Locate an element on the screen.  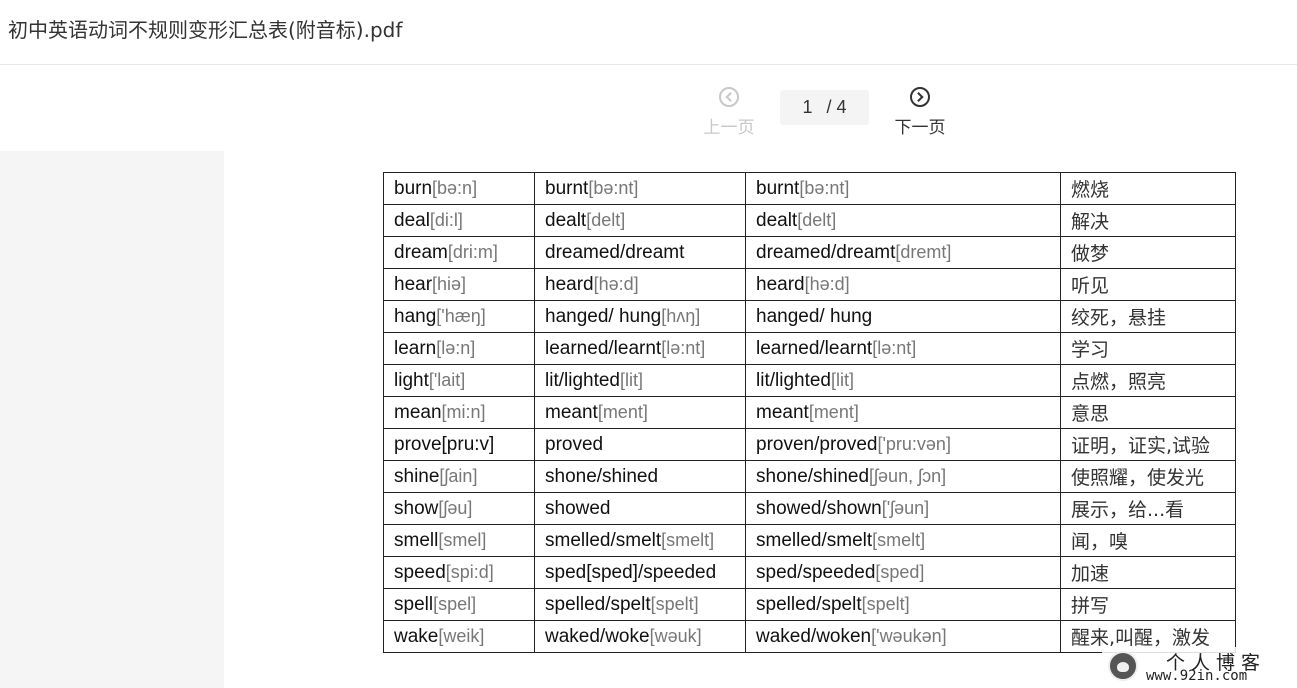
base-form-cell: hang['hæŋ] is located at coordinates (459, 316).